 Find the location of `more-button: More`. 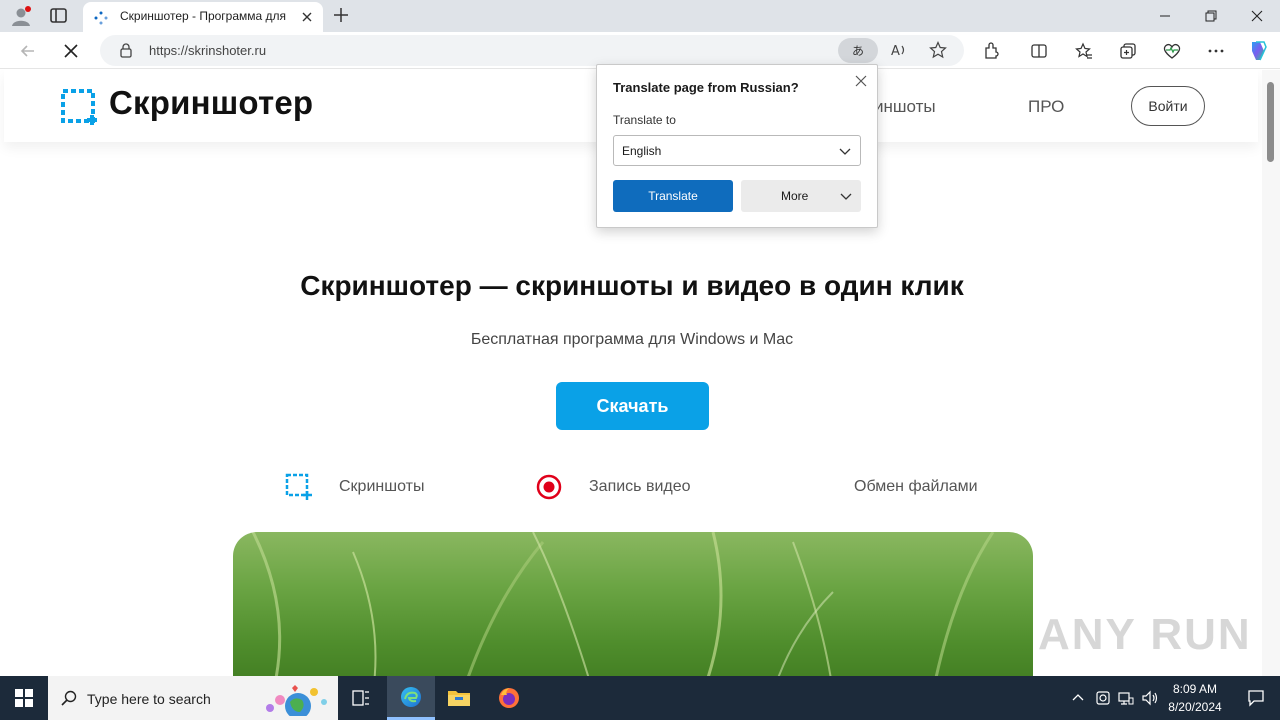

more-button: More is located at coordinates (801, 196).